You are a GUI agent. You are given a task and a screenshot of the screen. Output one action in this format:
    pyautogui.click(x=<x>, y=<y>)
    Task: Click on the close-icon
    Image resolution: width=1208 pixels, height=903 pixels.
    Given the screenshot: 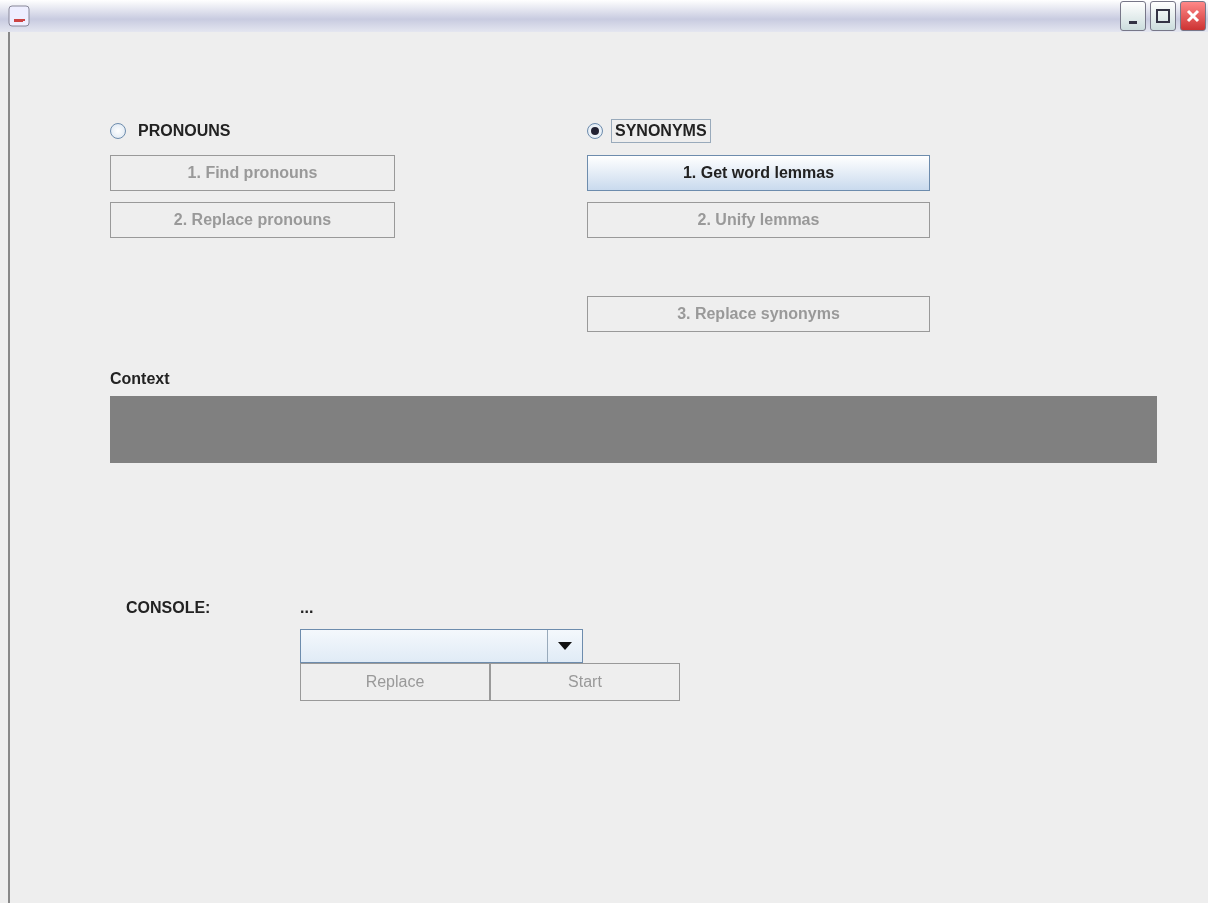 What is the action you would take?
    pyautogui.click(x=1193, y=16)
    